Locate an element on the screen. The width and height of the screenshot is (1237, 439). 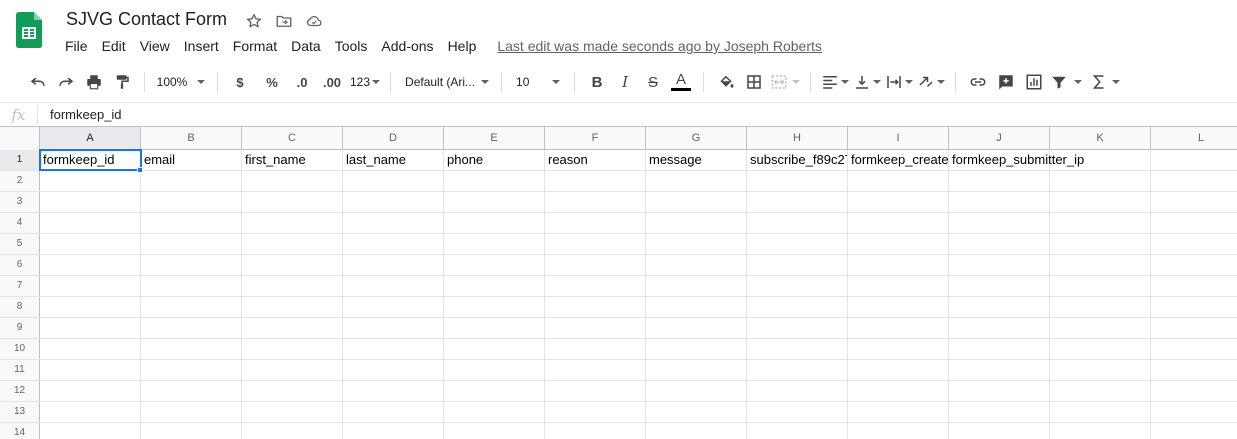
cell-A12 is located at coordinates (90, 391).